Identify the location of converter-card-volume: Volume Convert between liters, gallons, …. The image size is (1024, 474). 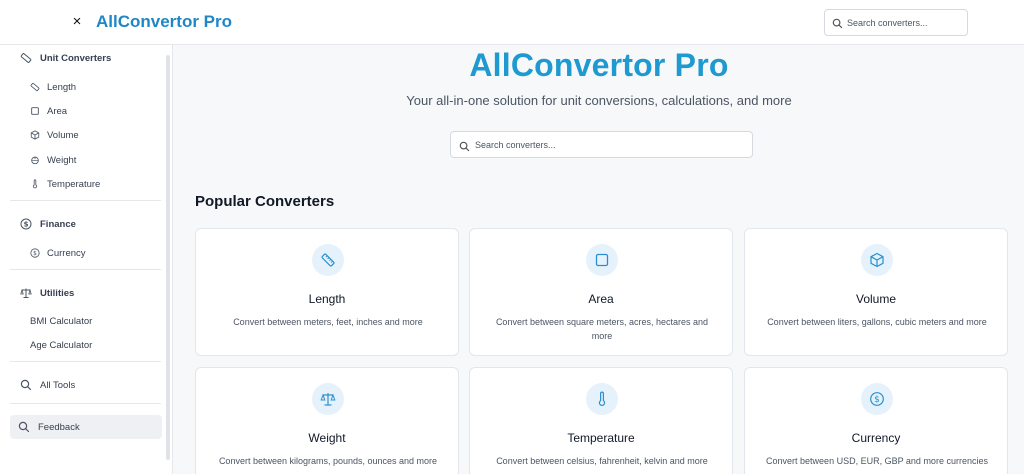
(876, 292).